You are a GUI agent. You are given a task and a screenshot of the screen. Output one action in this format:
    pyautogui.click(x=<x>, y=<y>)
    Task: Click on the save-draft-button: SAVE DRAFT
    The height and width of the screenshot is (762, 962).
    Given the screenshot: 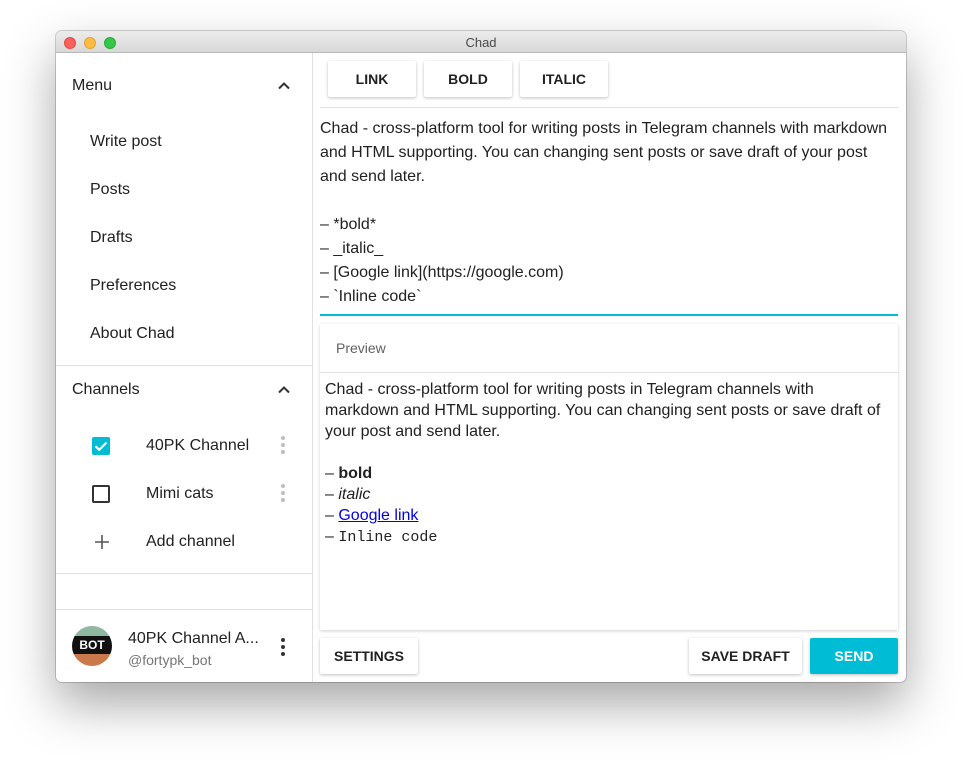 What is the action you would take?
    pyautogui.click(x=745, y=656)
    